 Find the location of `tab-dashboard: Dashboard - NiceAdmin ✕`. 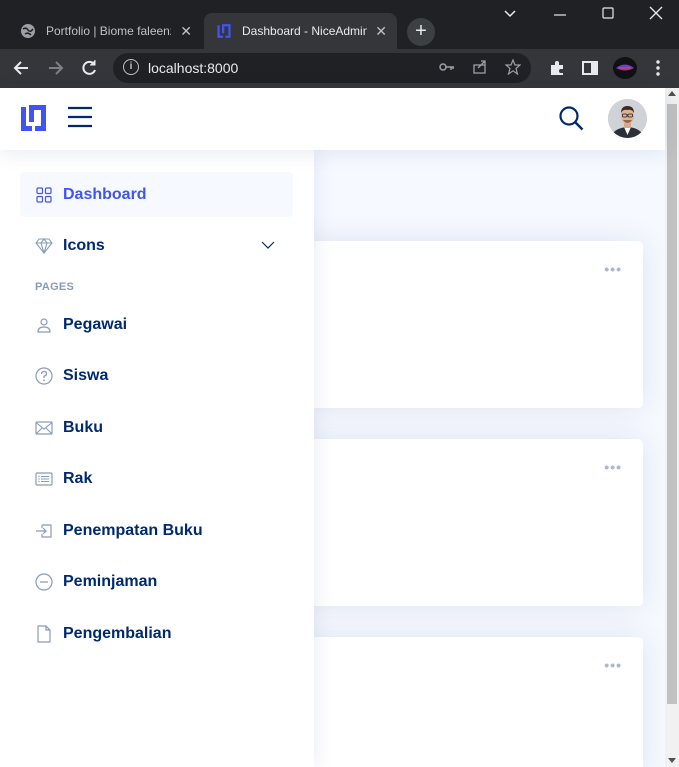

tab-dashboard: Dashboard - NiceAdmin ✕ is located at coordinates (300, 31).